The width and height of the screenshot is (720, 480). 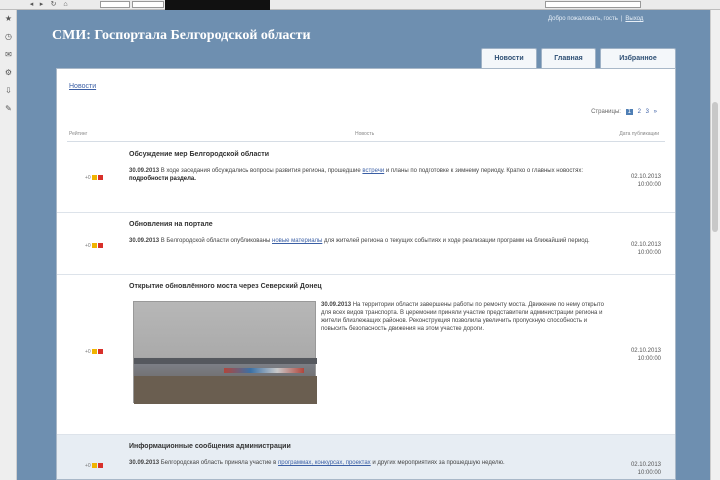 What do you see at coordinates (8, 36) in the screenshot?
I see `history-icon: ◷` at bounding box center [8, 36].